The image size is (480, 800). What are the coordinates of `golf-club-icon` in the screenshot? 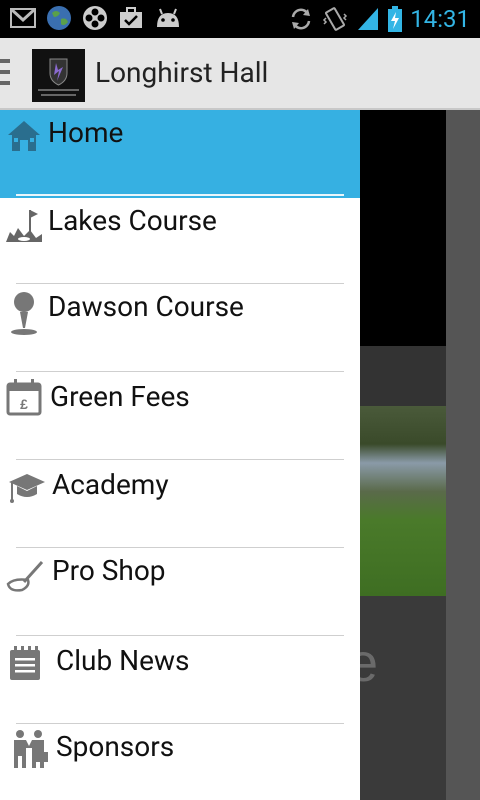 It's located at (25, 576).